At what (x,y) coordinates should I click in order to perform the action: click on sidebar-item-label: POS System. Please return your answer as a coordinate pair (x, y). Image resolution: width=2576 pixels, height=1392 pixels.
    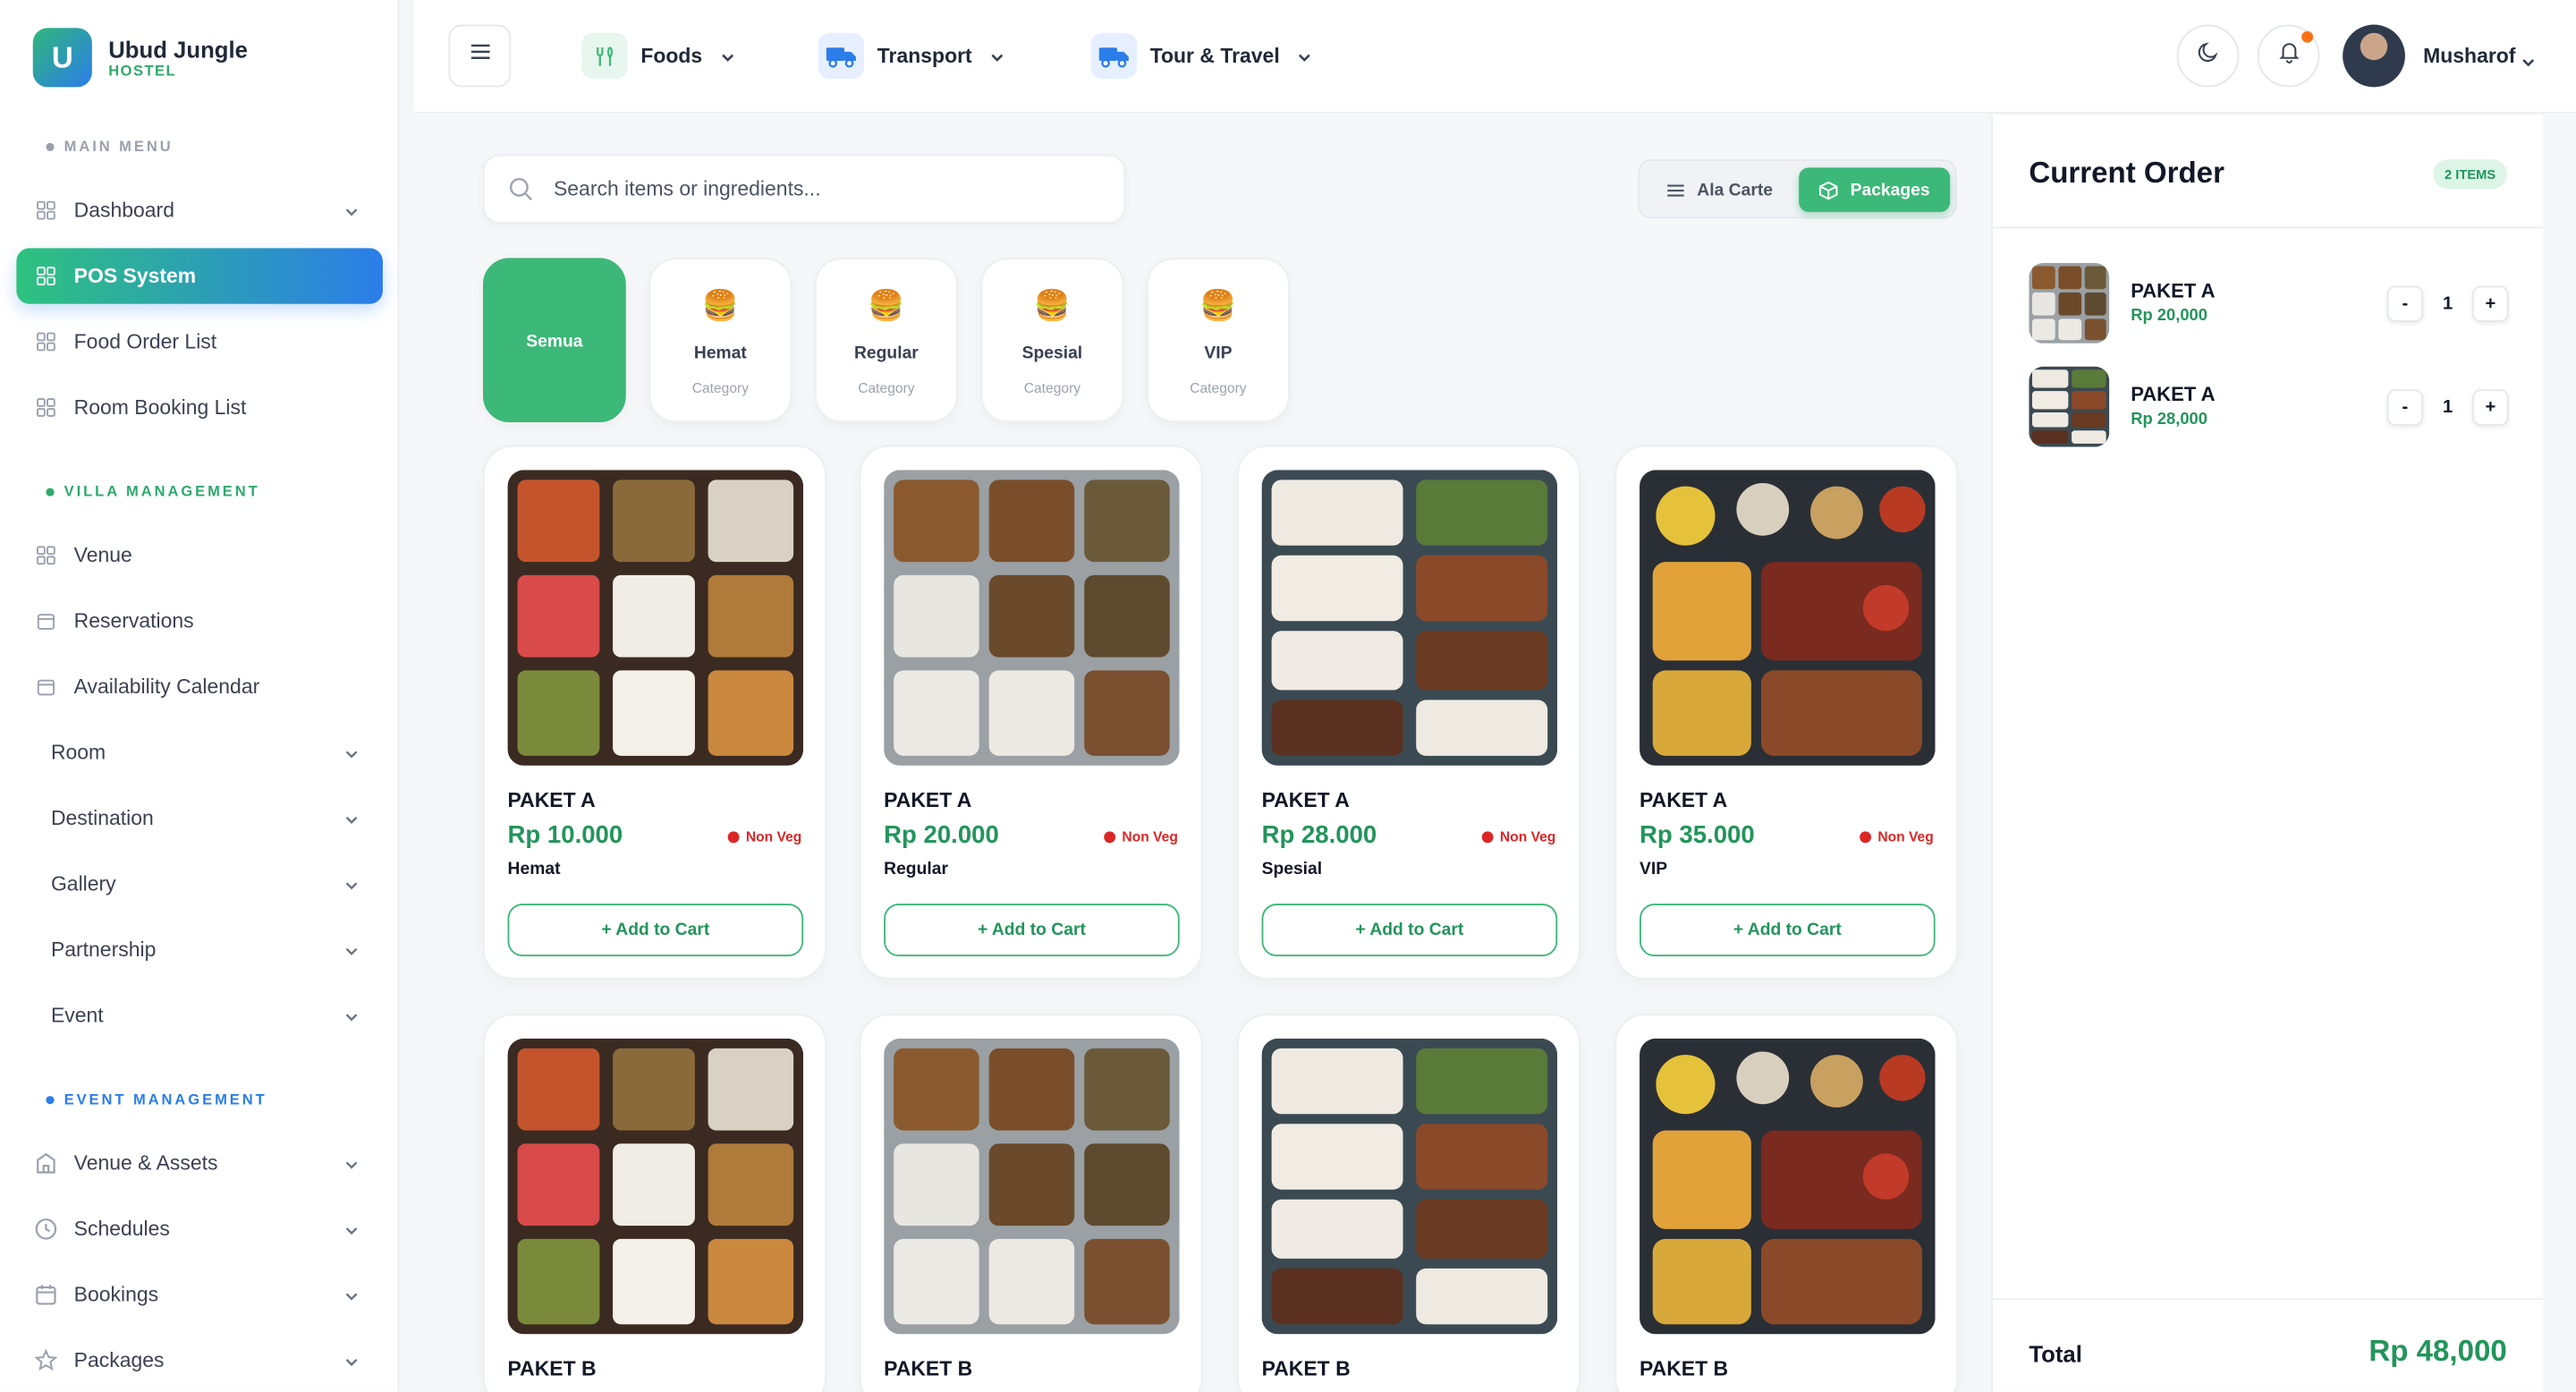
    Looking at the image, I should click on (135, 276).